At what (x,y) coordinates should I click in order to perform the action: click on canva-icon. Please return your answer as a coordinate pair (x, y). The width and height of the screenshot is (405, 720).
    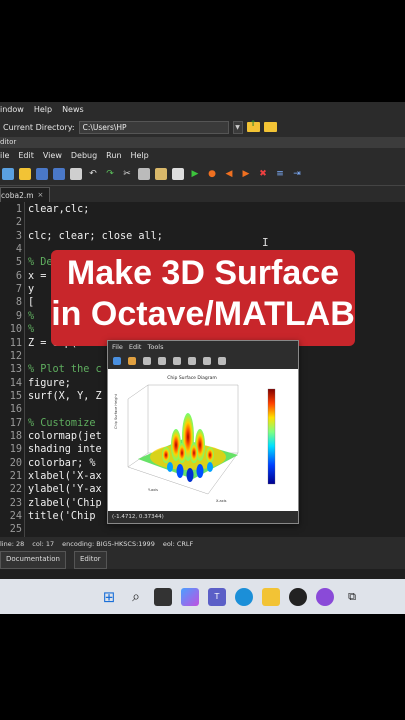
    Looking at the image, I should click on (325, 596).